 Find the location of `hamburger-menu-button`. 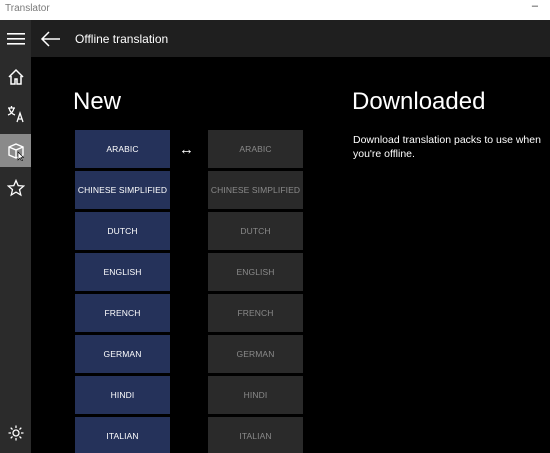

hamburger-menu-button is located at coordinates (15, 38).